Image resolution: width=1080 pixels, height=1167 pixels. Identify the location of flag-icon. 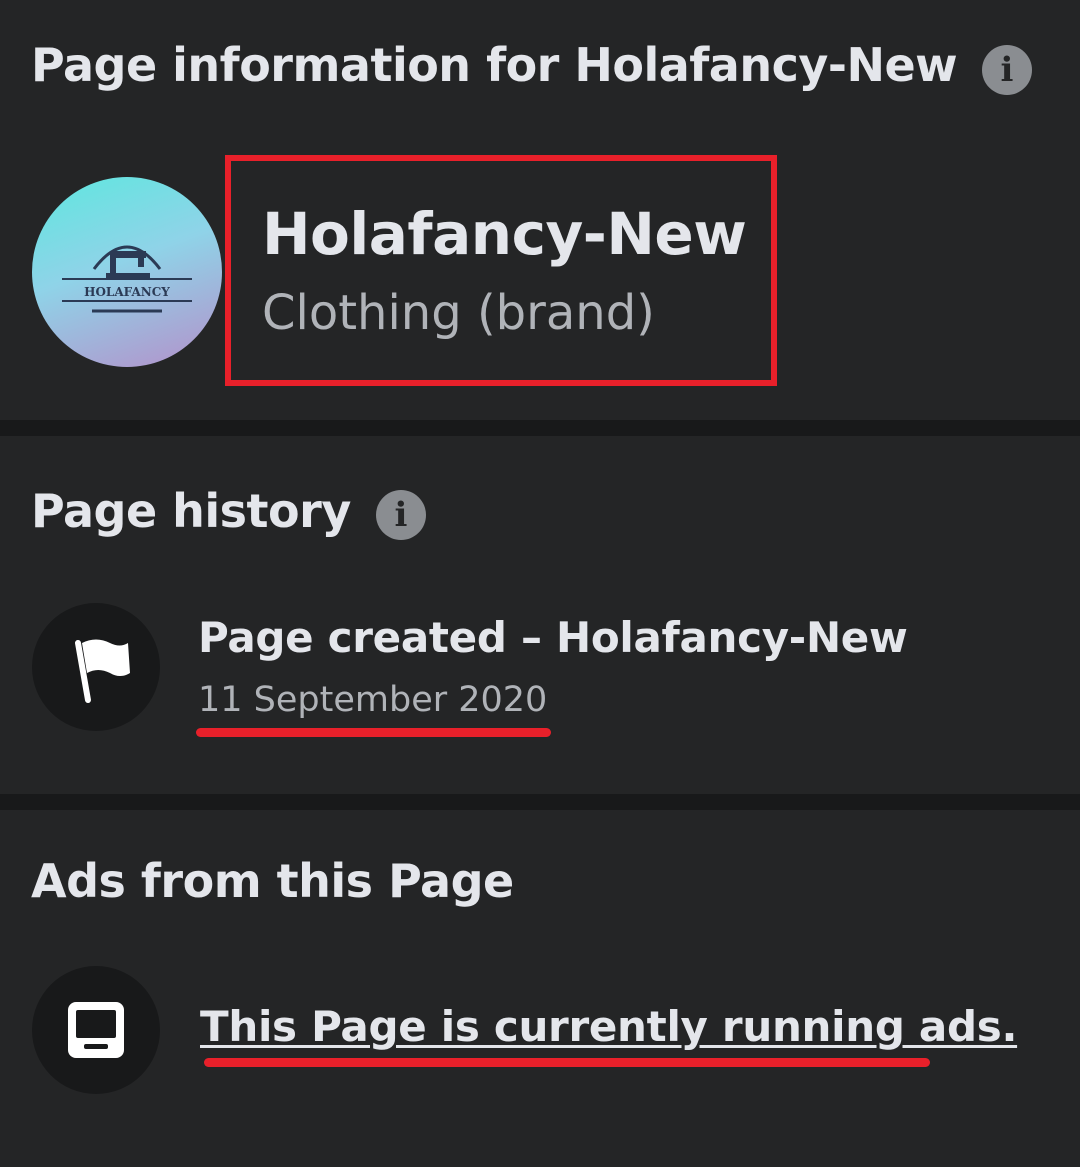
(102, 671).